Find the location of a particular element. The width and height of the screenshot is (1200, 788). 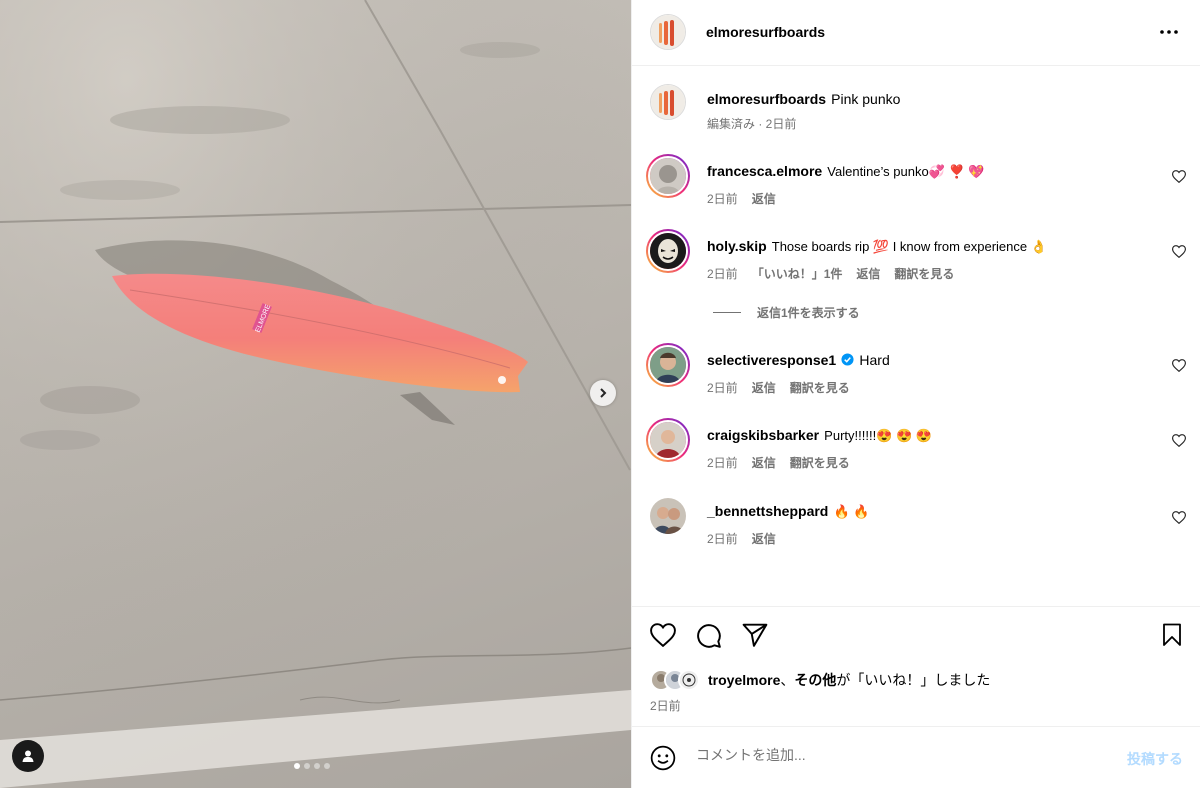

chevron-right-icon is located at coordinates (603, 393).